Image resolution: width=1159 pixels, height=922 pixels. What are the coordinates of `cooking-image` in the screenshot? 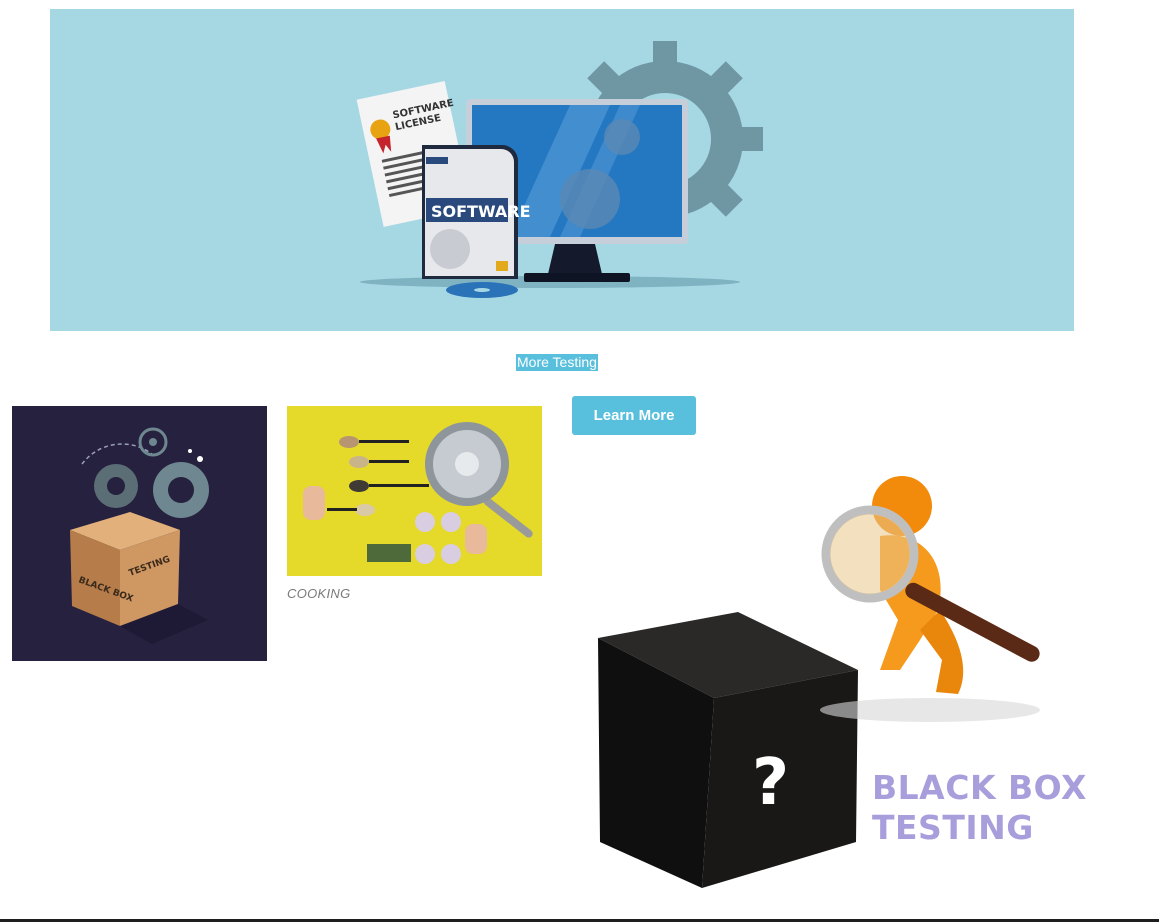 It's located at (414, 491).